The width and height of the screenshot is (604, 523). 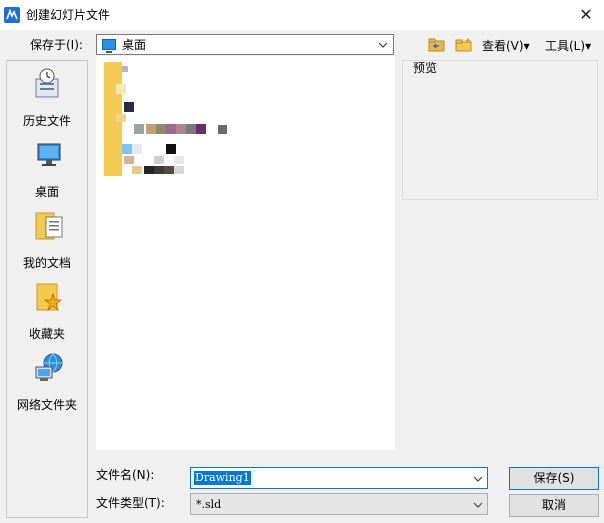 I want to click on place-history: 历史文件, so click(x=47, y=98).